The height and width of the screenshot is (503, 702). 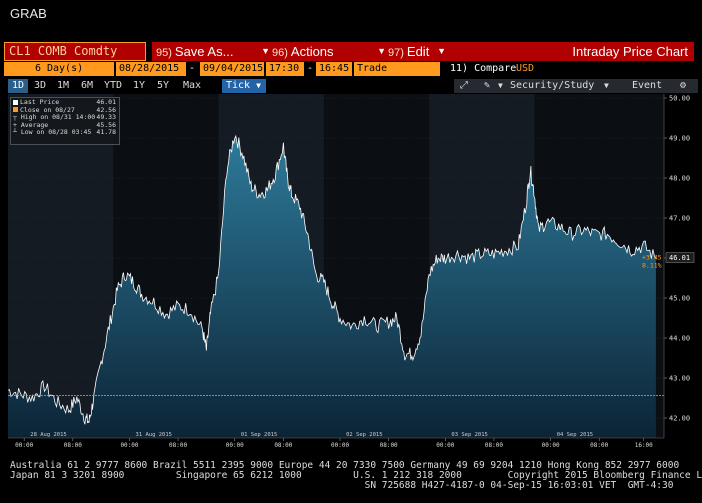 I want to click on compare-label: Compare, so click(x=495, y=68).